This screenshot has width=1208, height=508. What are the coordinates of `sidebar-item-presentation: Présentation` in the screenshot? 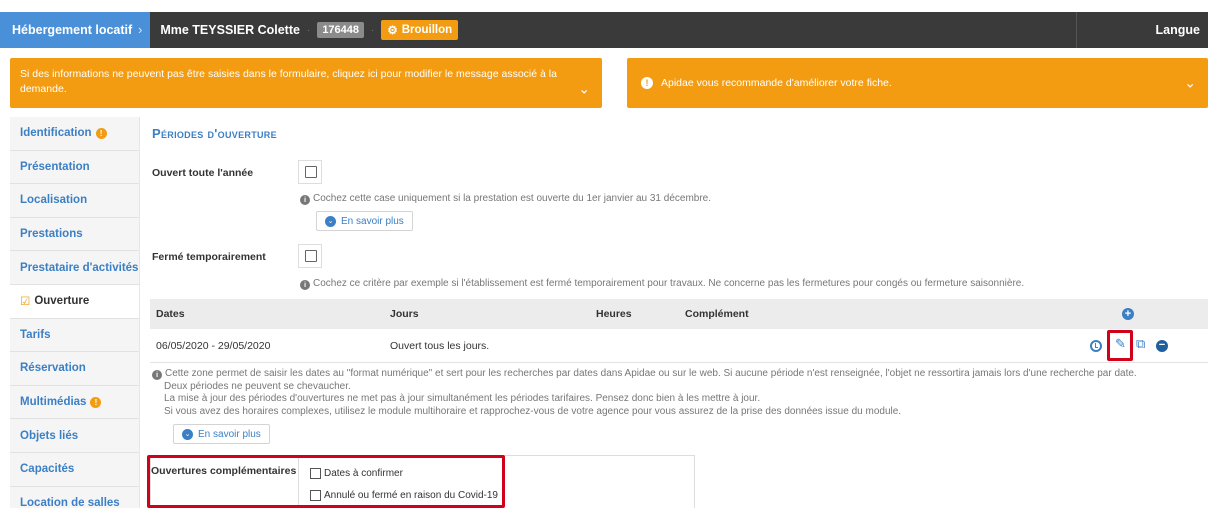 It's located at (74, 167).